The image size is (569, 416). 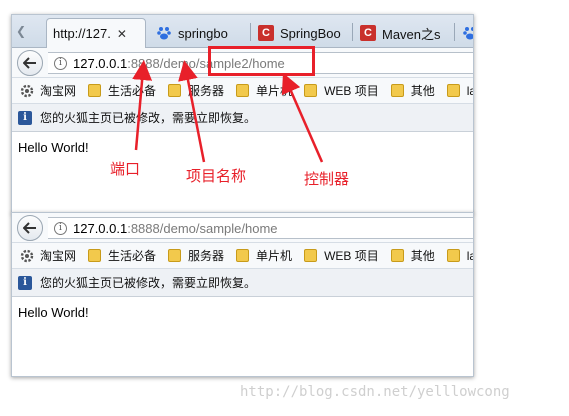 I want to click on controller-arrow, so click(x=302, y=117).